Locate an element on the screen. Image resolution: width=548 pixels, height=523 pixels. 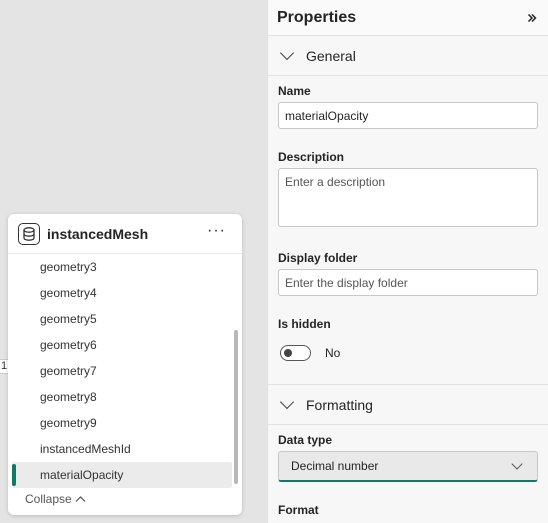
format-label: Format is located at coordinates (298, 510).